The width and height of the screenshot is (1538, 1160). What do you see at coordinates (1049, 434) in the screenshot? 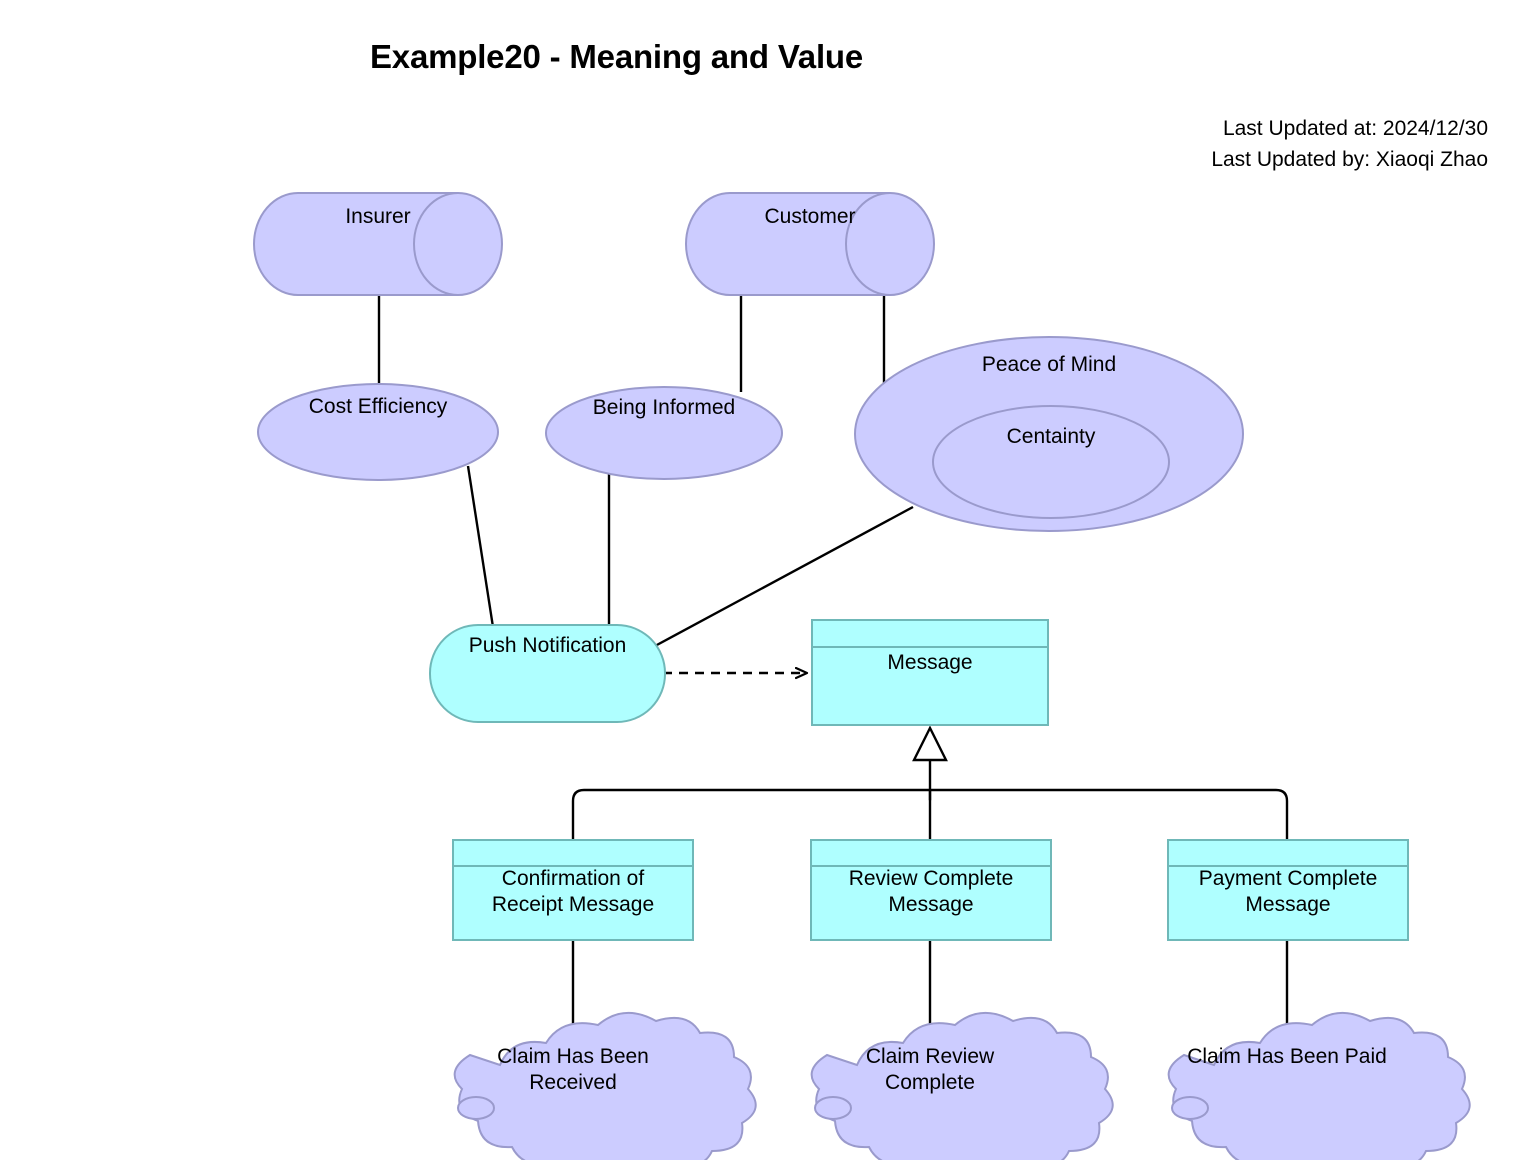
I see `node-peace-of-mind` at bounding box center [1049, 434].